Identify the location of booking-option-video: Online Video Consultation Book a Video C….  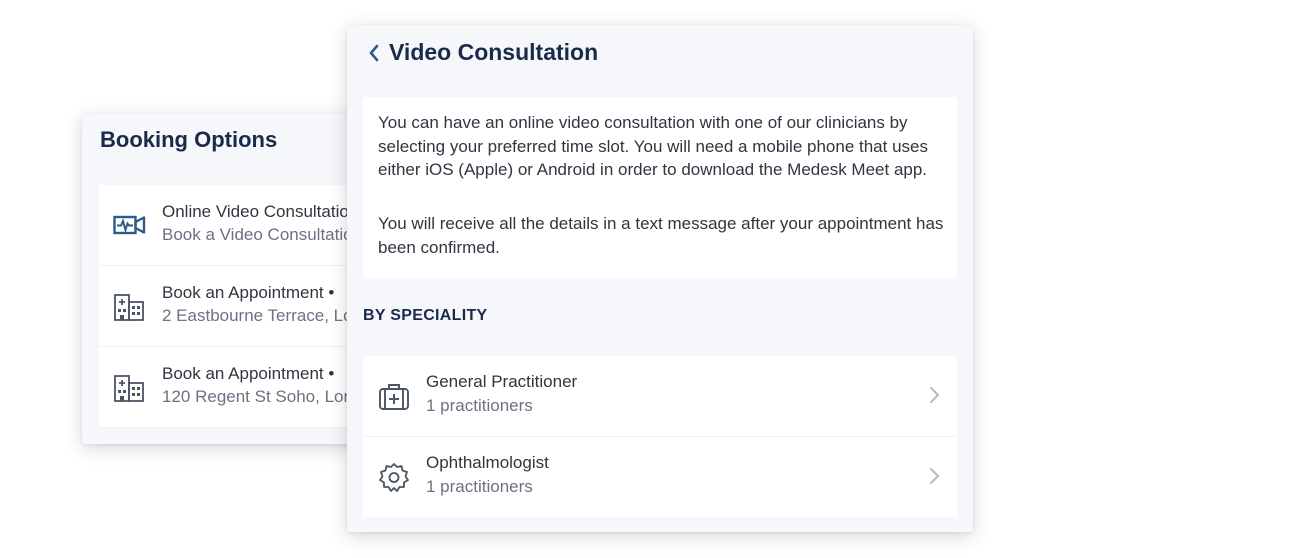
(240, 225).